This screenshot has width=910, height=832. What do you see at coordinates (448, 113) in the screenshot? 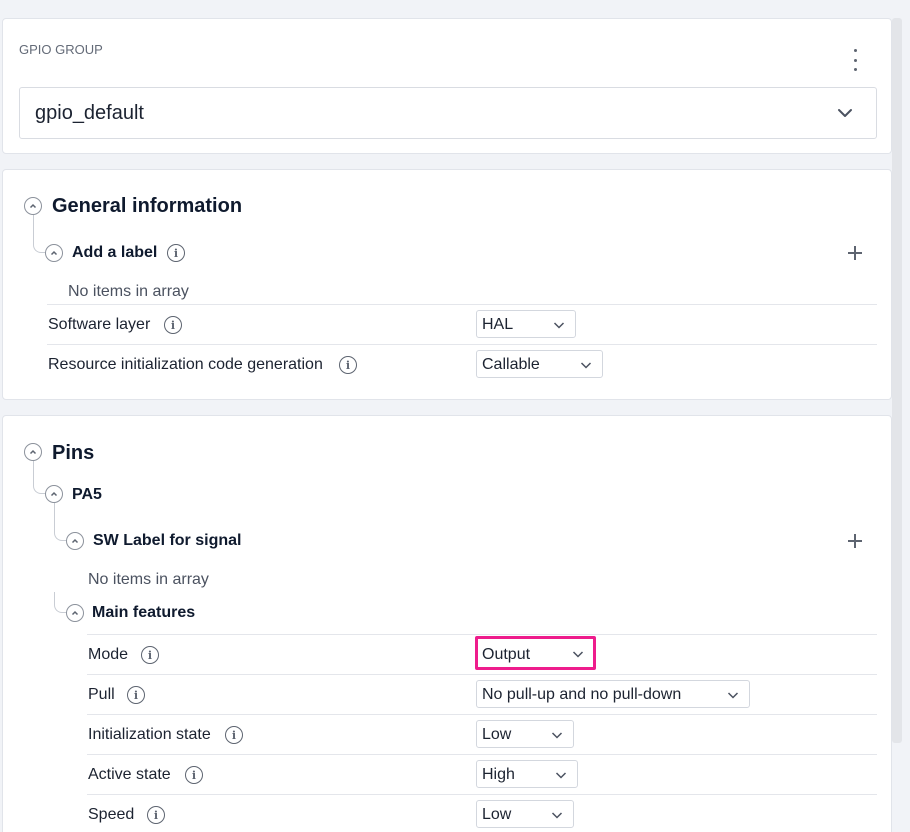
I see `gpio-group-select: gpio_default` at bounding box center [448, 113].